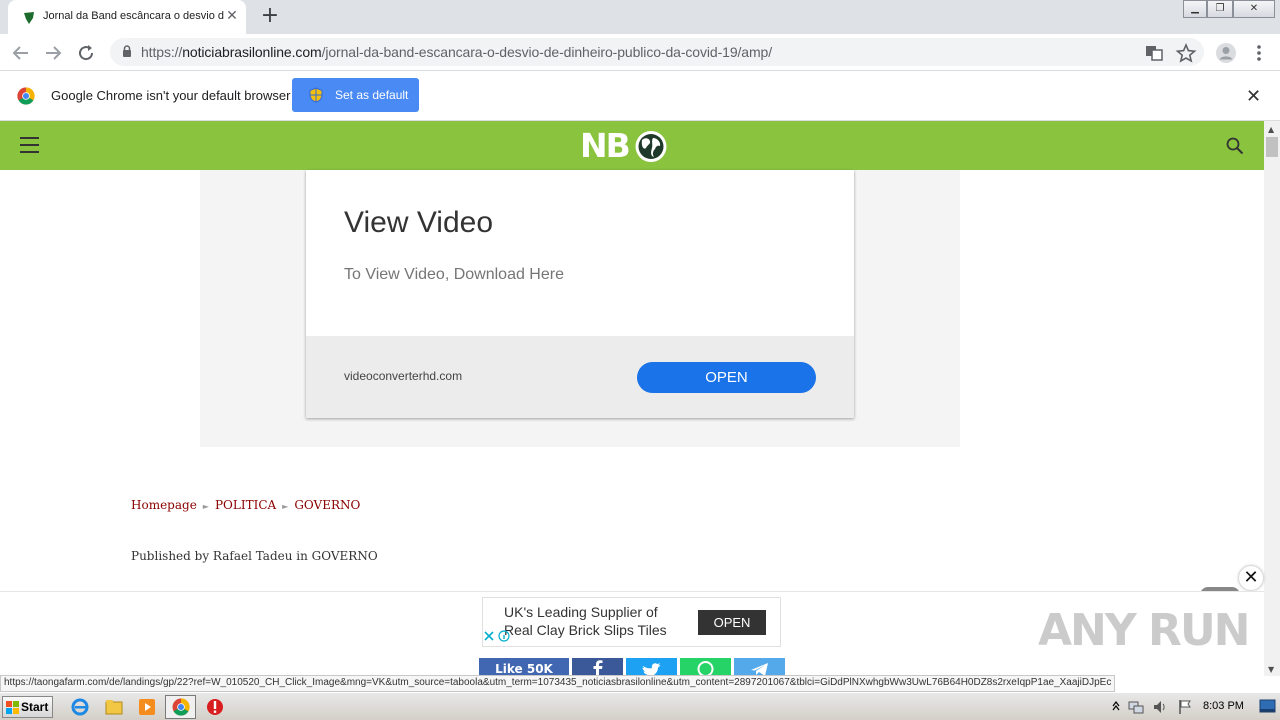 This screenshot has height=720, width=1280. What do you see at coordinates (1272, 147) in the screenshot?
I see `scrollbar-thumb` at bounding box center [1272, 147].